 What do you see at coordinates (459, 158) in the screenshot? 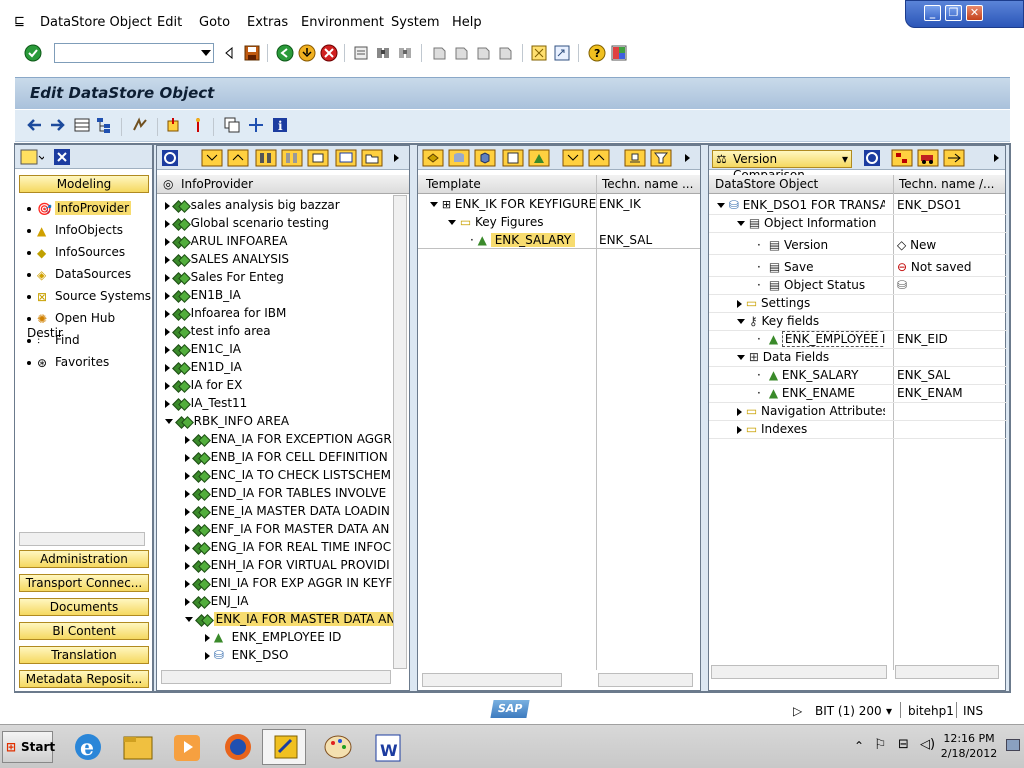
I see `cylinder-icon` at bounding box center [459, 158].